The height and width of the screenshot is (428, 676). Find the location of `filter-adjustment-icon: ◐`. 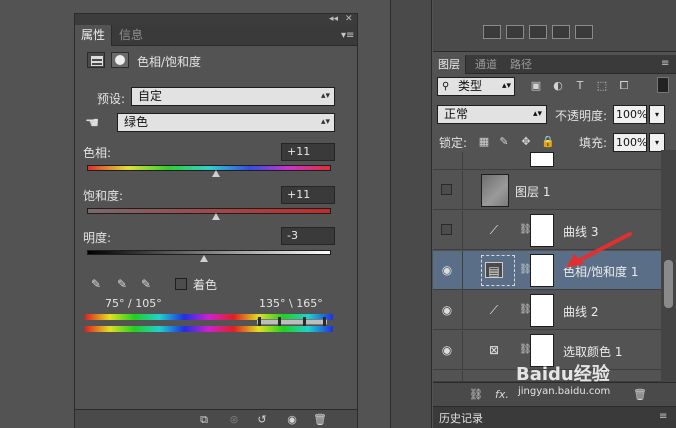

filter-adjustment-icon: ◐ is located at coordinates (558, 86).